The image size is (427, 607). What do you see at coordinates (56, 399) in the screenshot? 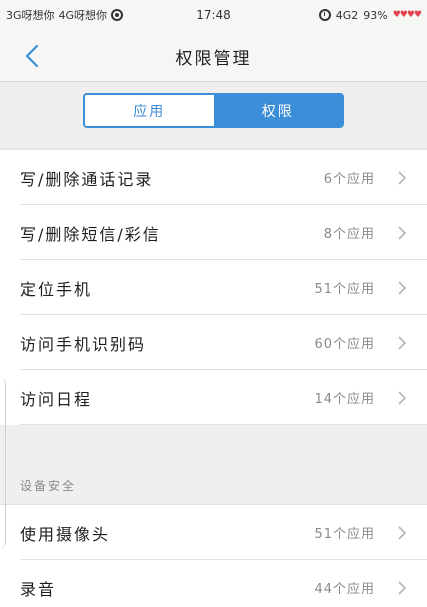
I see `permission-label: 访问日程` at bounding box center [56, 399].